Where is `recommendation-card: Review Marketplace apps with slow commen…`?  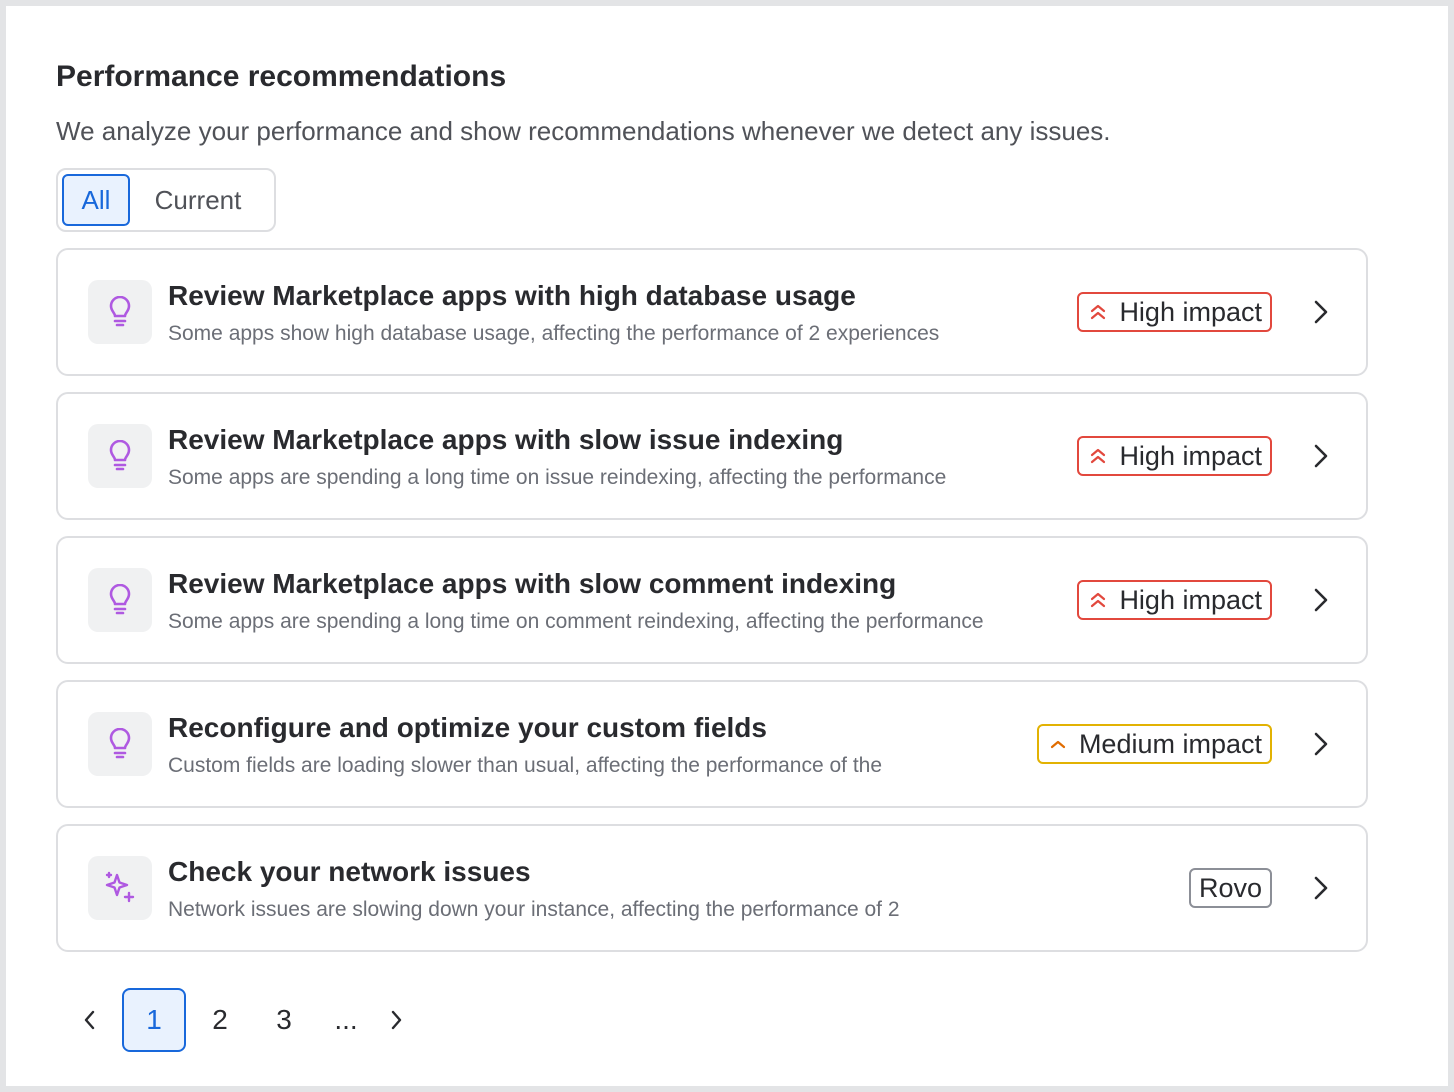
recommendation-card: Review Marketplace apps with slow commen… is located at coordinates (712, 600).